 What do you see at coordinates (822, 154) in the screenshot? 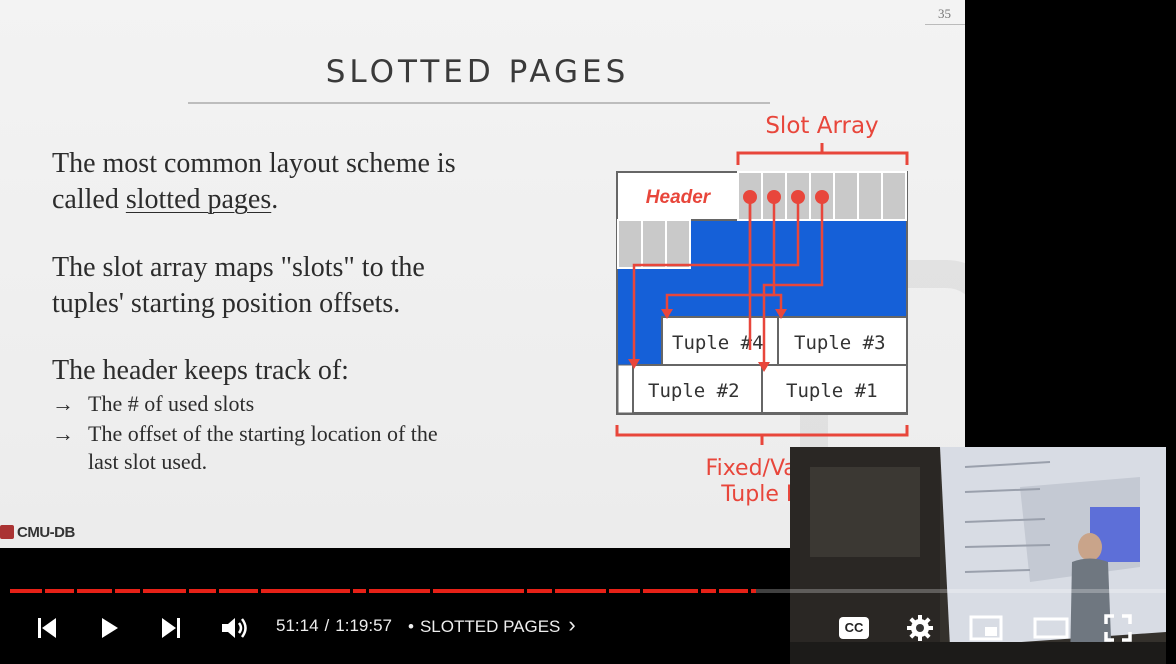
I see `slot-array-bracket` at bounding box center [822, 154].